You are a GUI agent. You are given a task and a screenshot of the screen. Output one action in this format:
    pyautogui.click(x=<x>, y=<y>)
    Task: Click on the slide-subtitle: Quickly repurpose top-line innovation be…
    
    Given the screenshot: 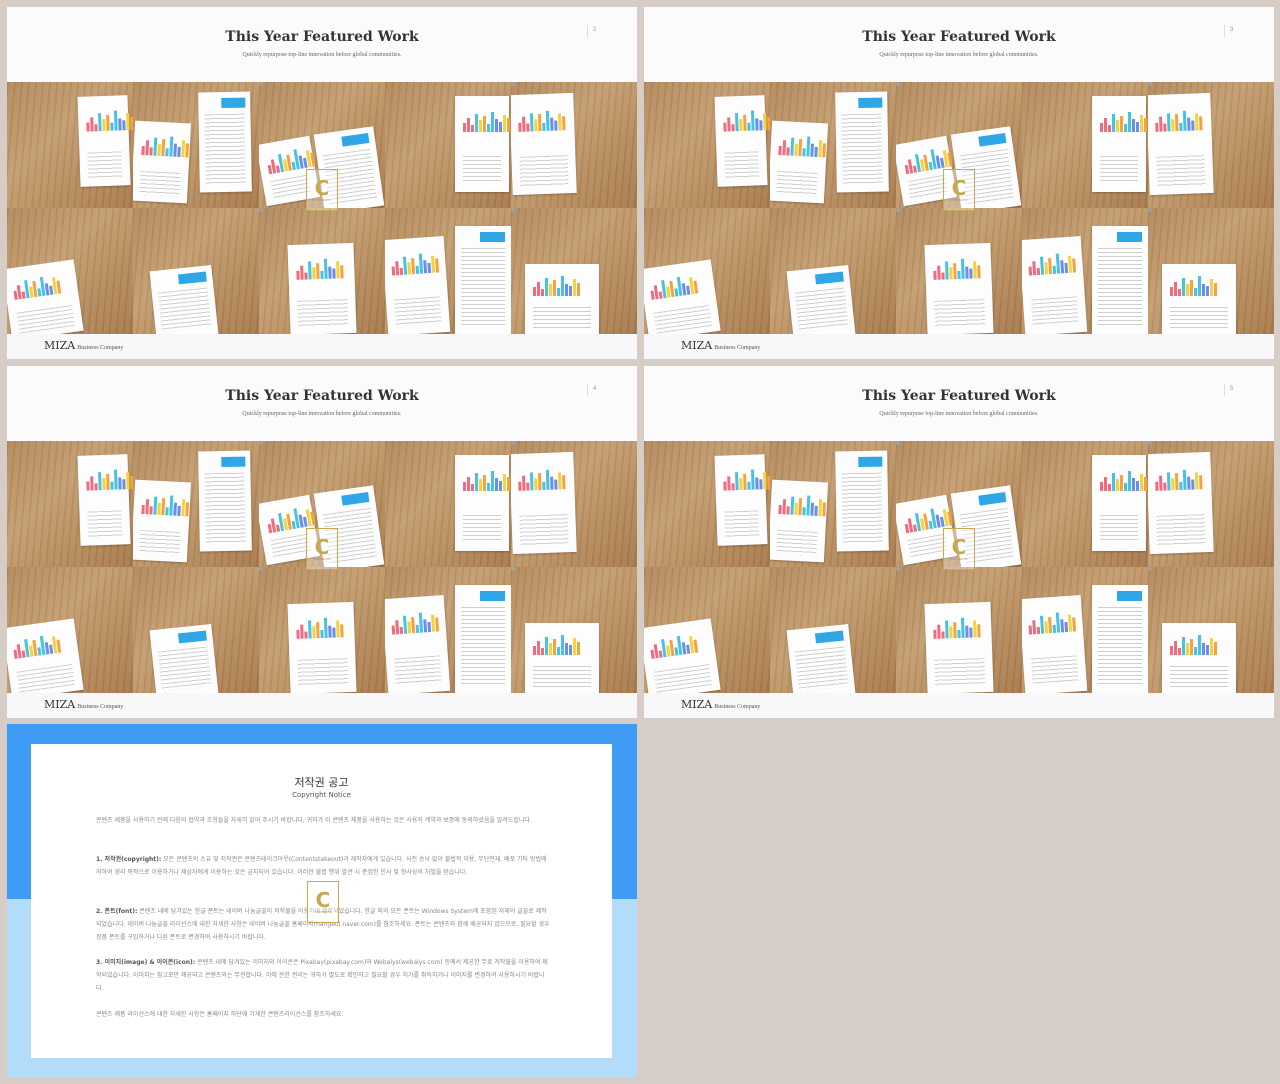 What is the action you would take?
    pyautogui.click(x=959, y=414)
    